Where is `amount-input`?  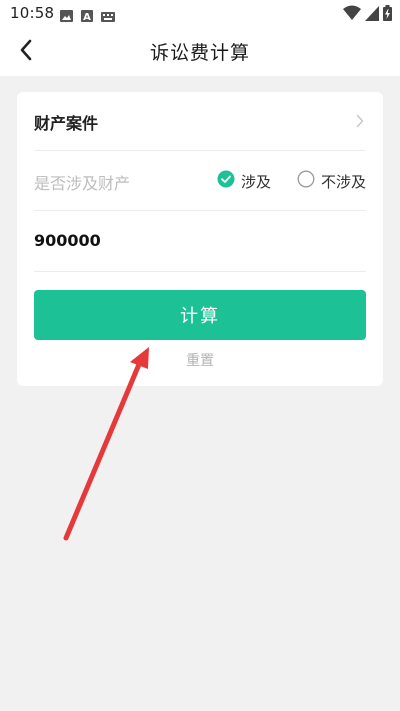
amount-input is located at coordinates (200, 240).